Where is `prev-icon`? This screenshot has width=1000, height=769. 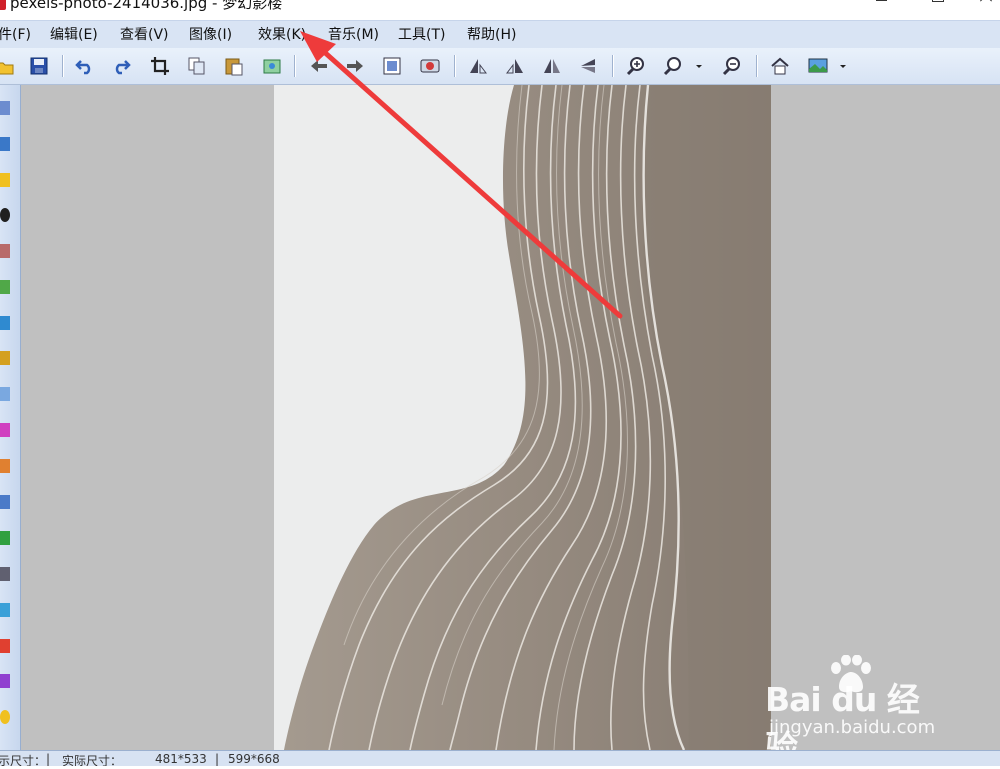 prev-icon is located at coordinates (319, 66).